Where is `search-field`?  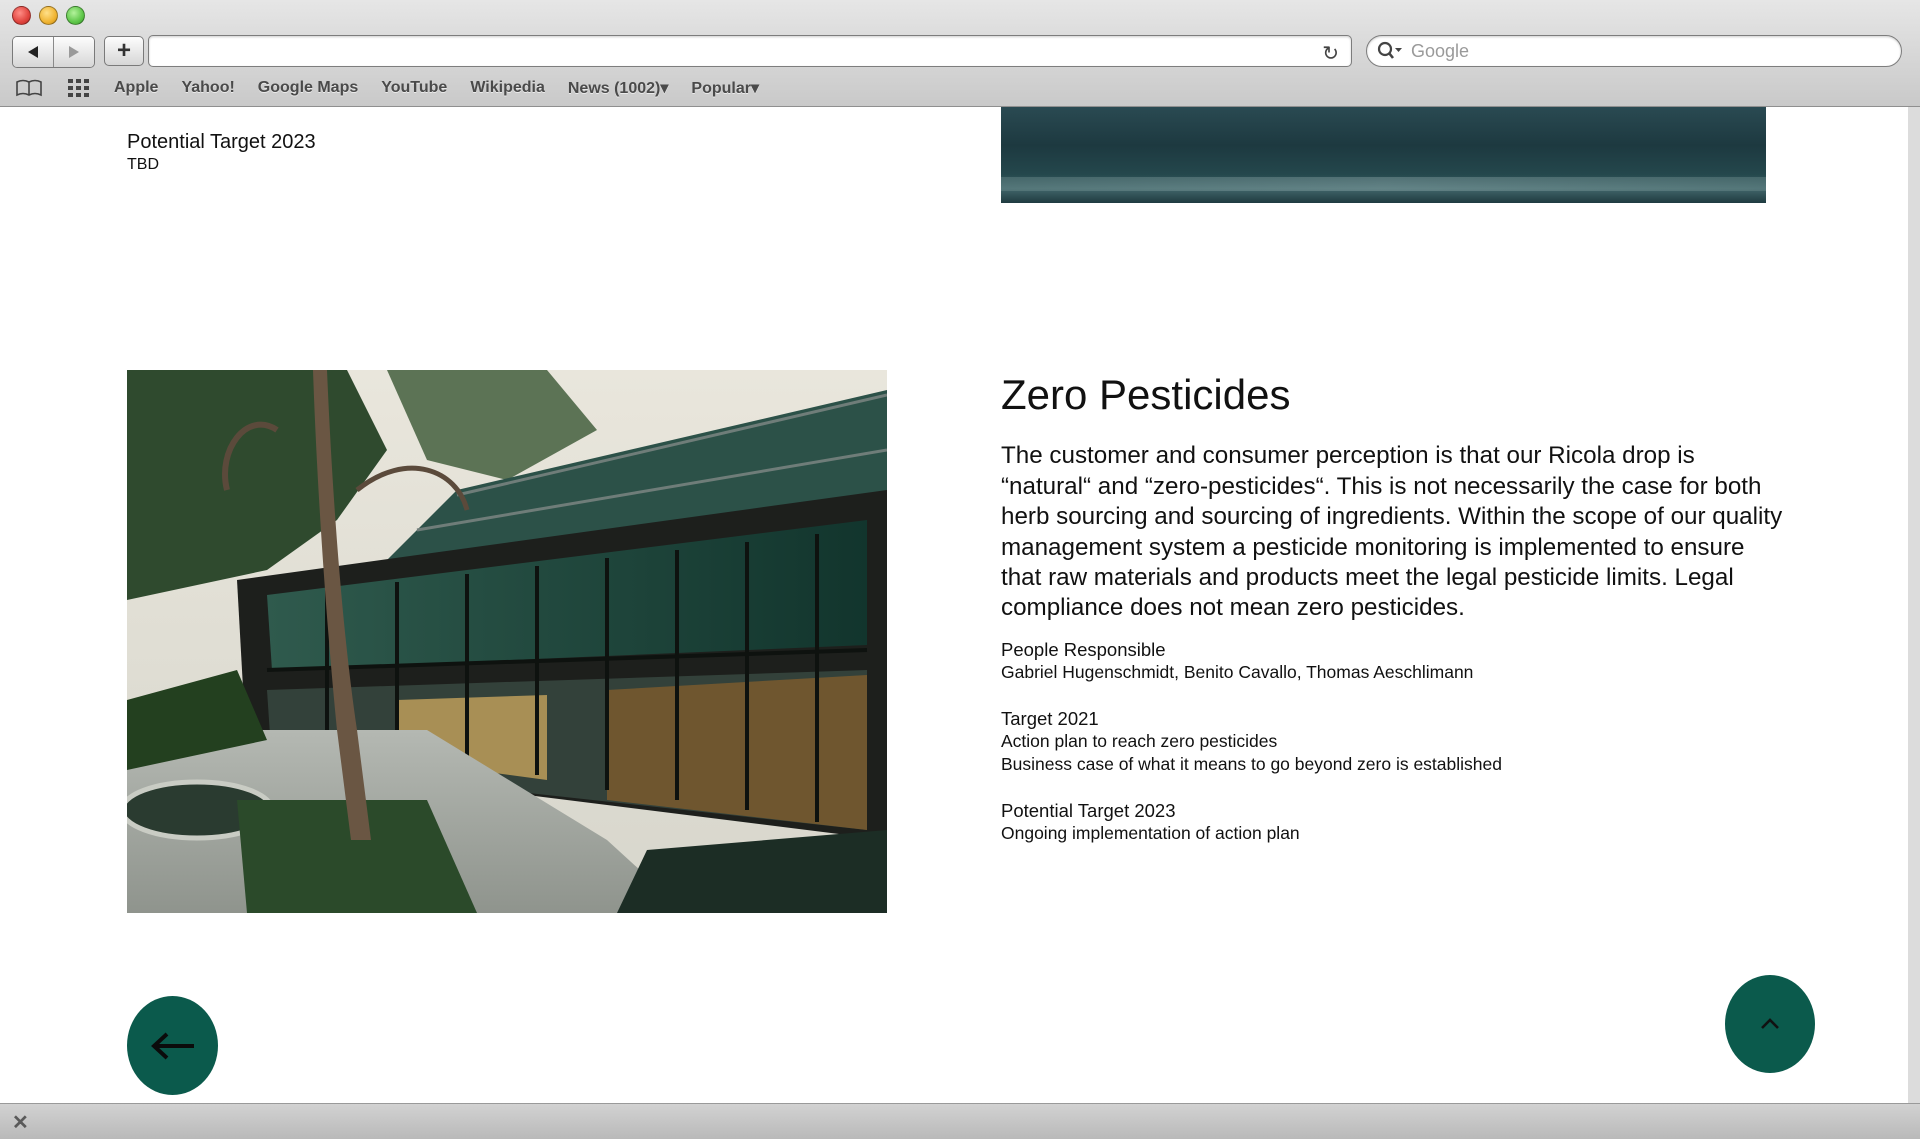
search-field is located at coordinates (1634, 51).